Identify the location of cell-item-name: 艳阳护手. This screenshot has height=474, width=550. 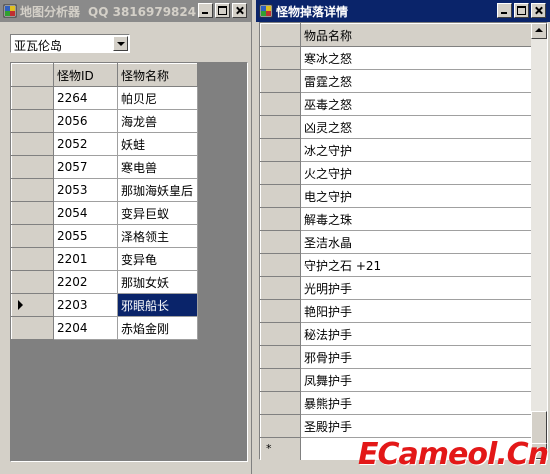
(417, 311).